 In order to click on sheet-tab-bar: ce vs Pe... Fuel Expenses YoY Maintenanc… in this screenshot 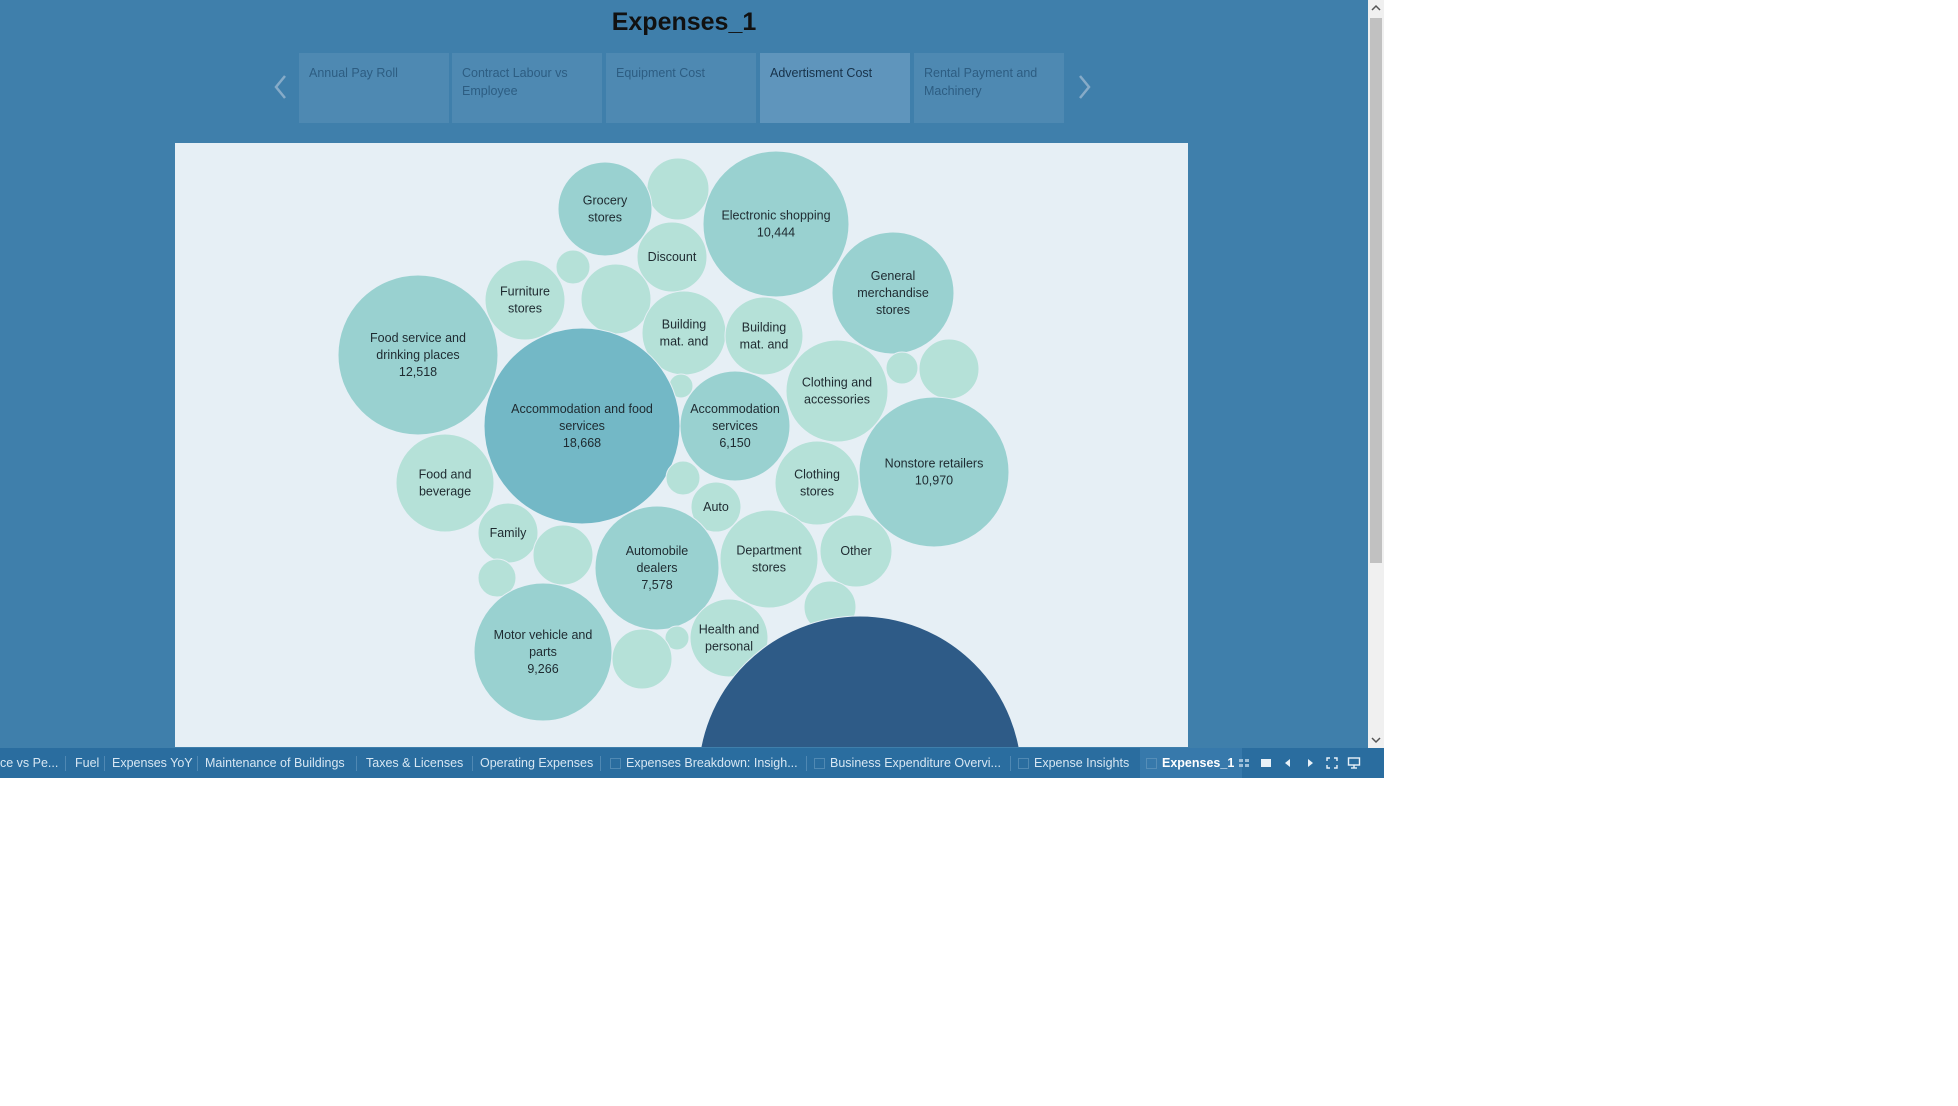, I will do `click(692, 763)`.